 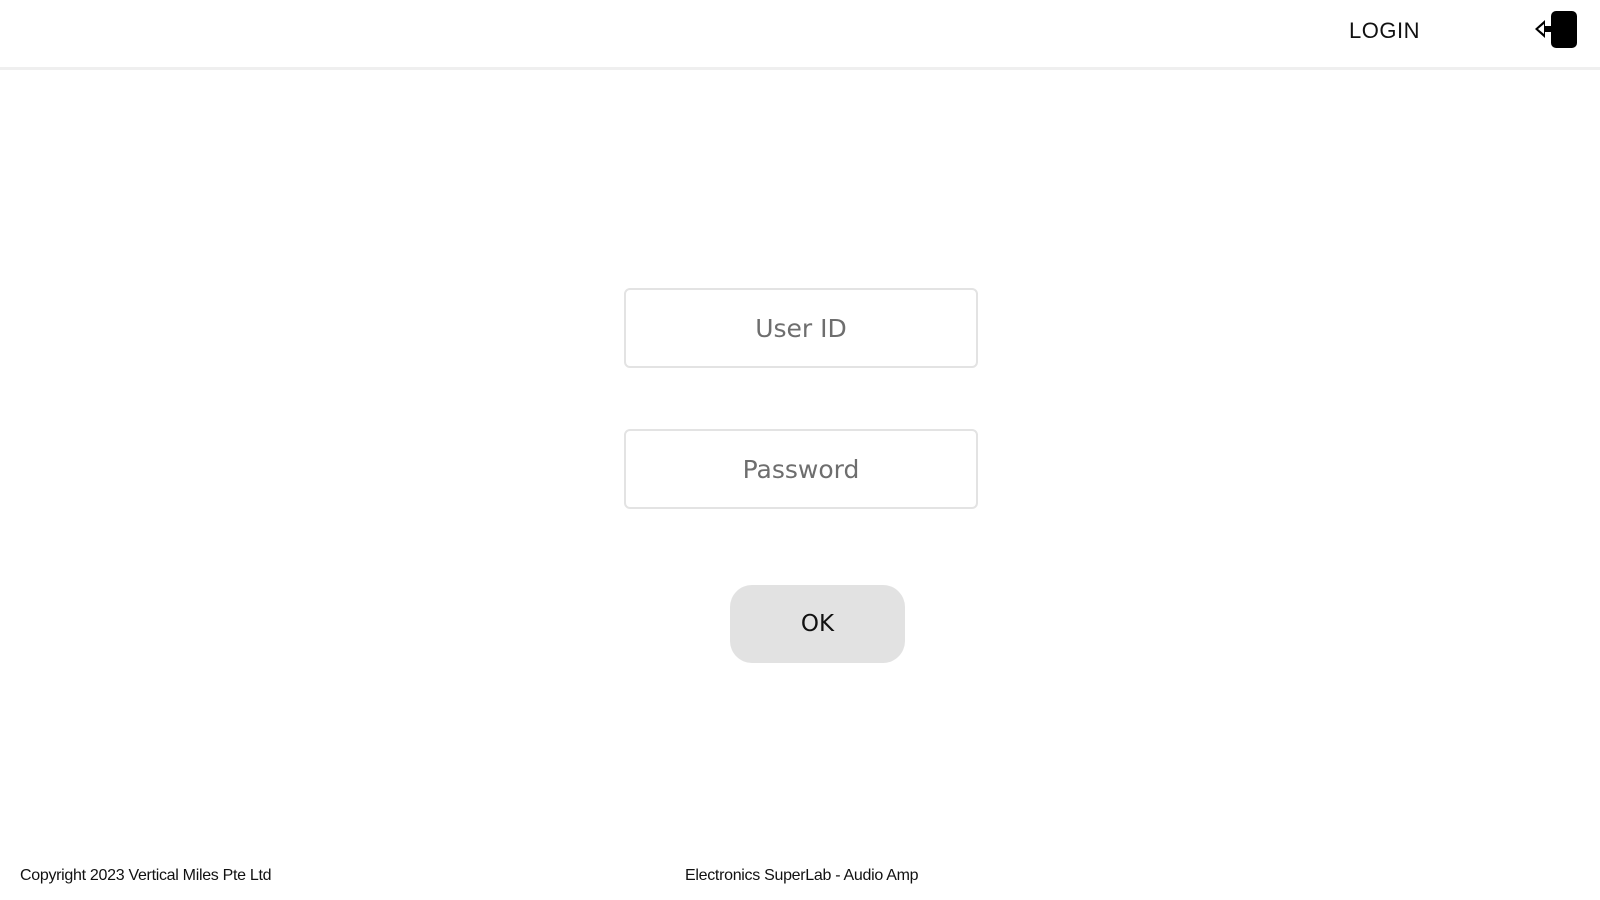 I want to click on user-id-field, so click(x=801, y=328).